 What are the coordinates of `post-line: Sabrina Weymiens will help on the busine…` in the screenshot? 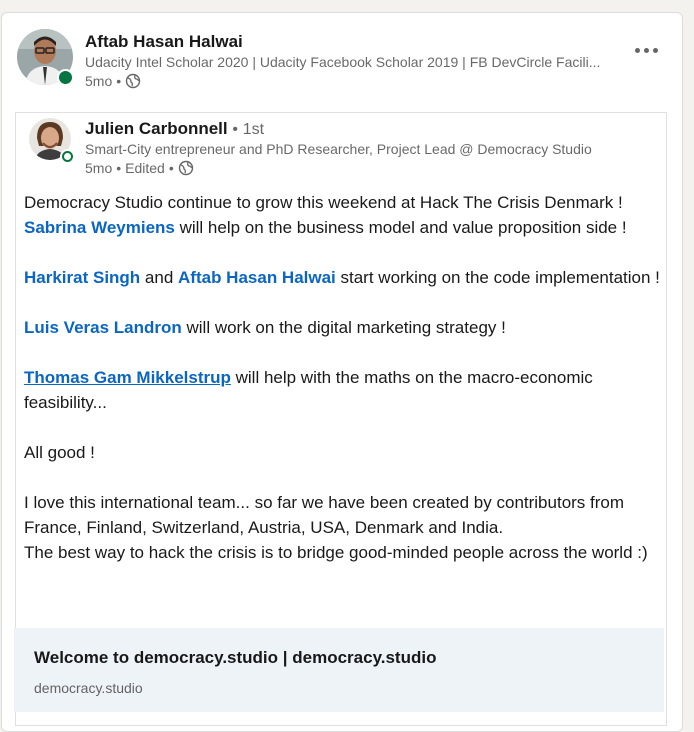 It's located at (325, 227).